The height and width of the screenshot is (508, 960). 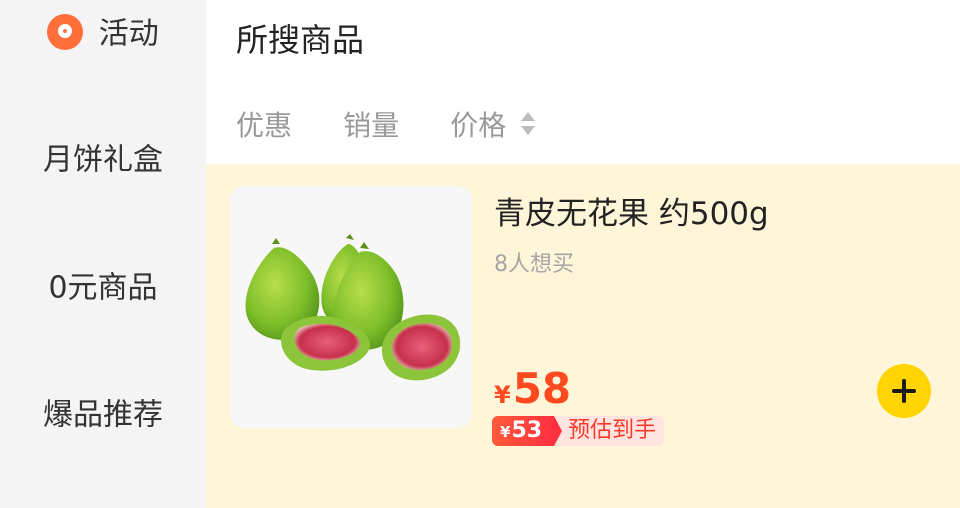 I want to click on sidebar-item-label: 活动, so click(x=128, y=34).